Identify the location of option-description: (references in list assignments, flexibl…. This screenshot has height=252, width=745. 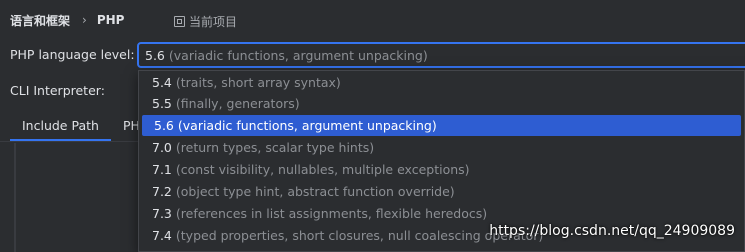
(331, 213).